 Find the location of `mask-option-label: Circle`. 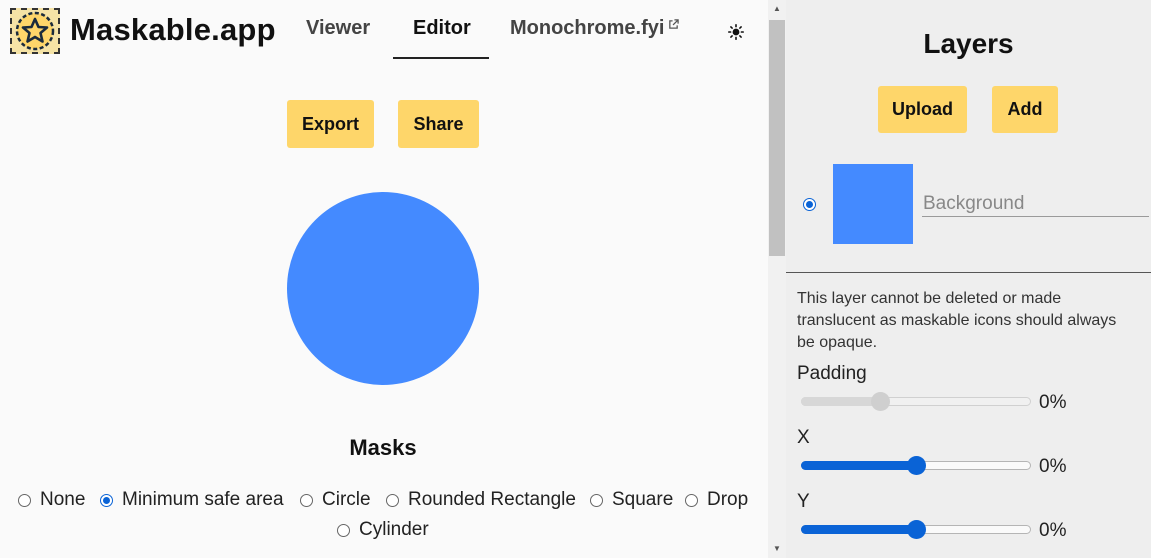

mask-option-label: Circle is located at coordinates (346, 499).